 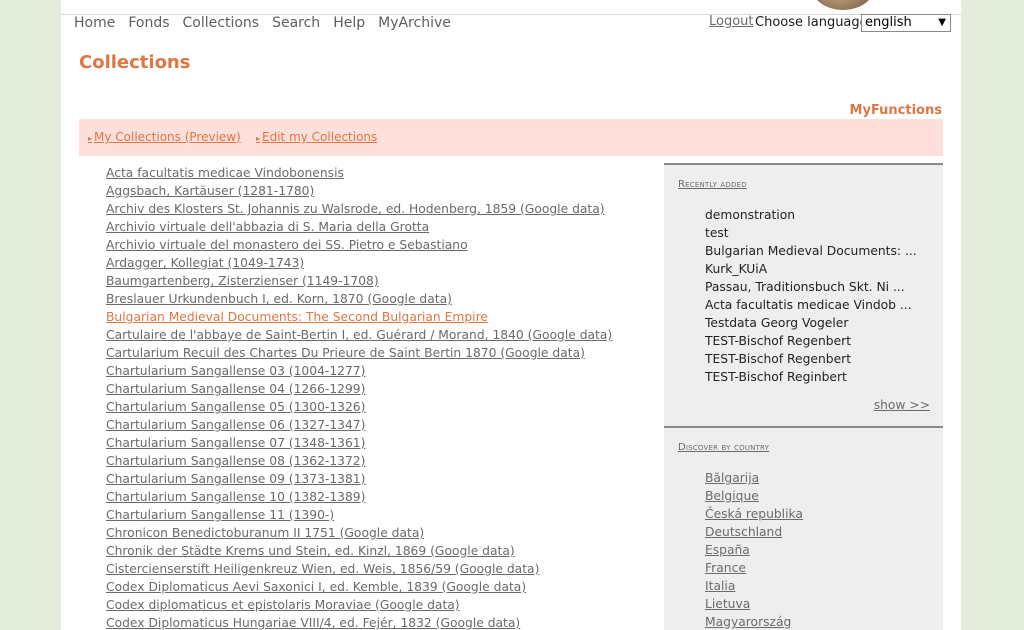 What do you see at coordinates (754, 514) in the screenshot?
I see `country-link: Česká republika` at bounding box center [754, 514].